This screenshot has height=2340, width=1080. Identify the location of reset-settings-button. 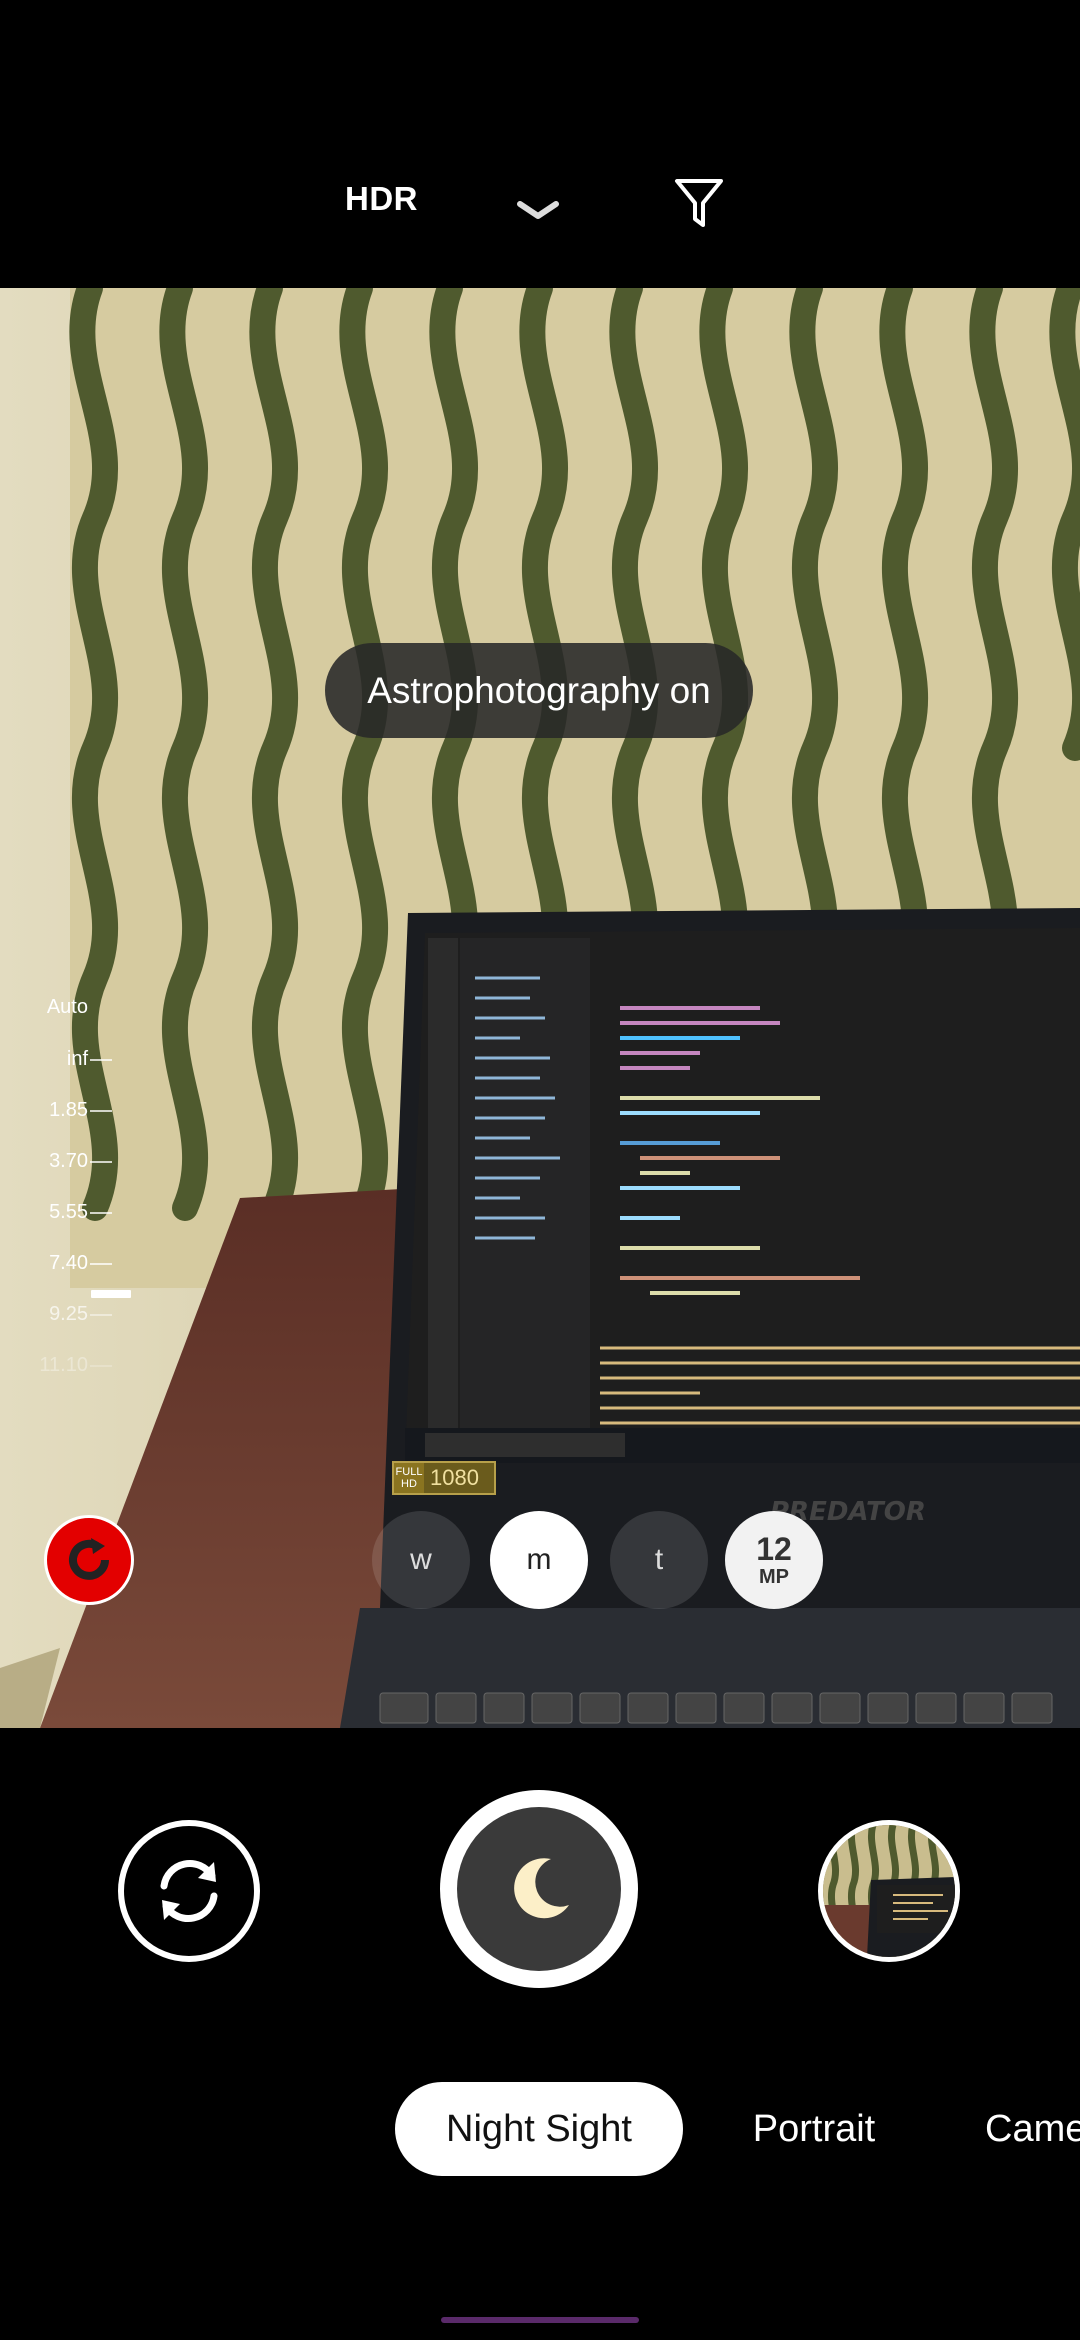
(89, 1560).